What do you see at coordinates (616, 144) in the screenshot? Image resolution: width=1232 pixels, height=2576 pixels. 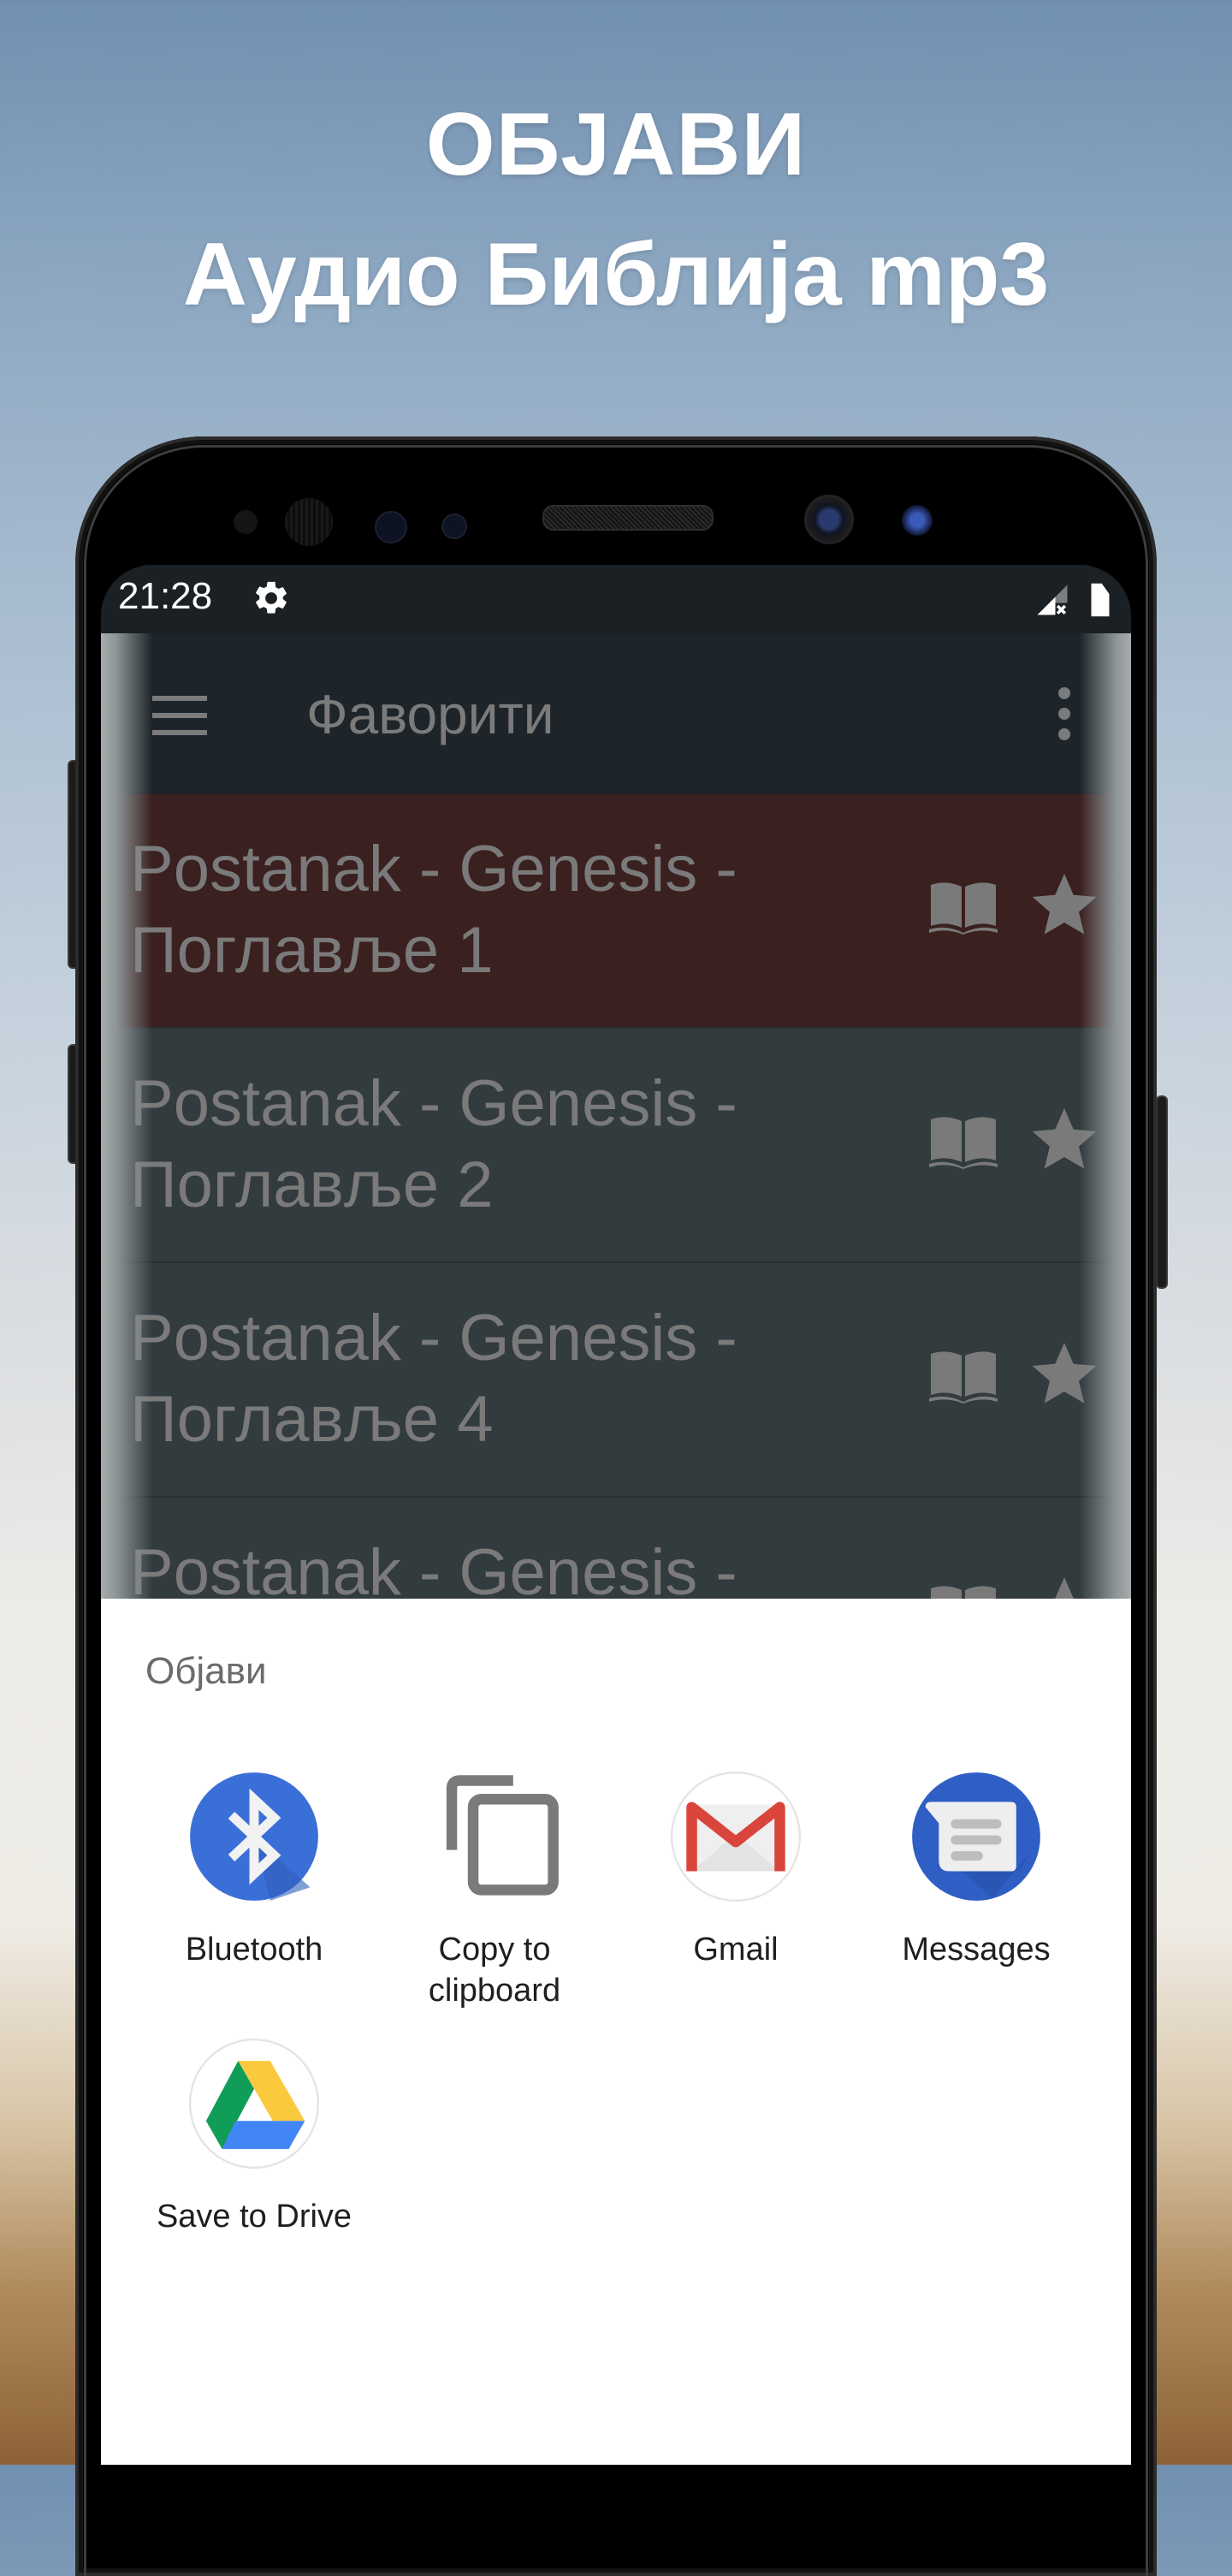 I see `promo-title-line1: ОБЈАВИ` at bounding box center [616, 144].